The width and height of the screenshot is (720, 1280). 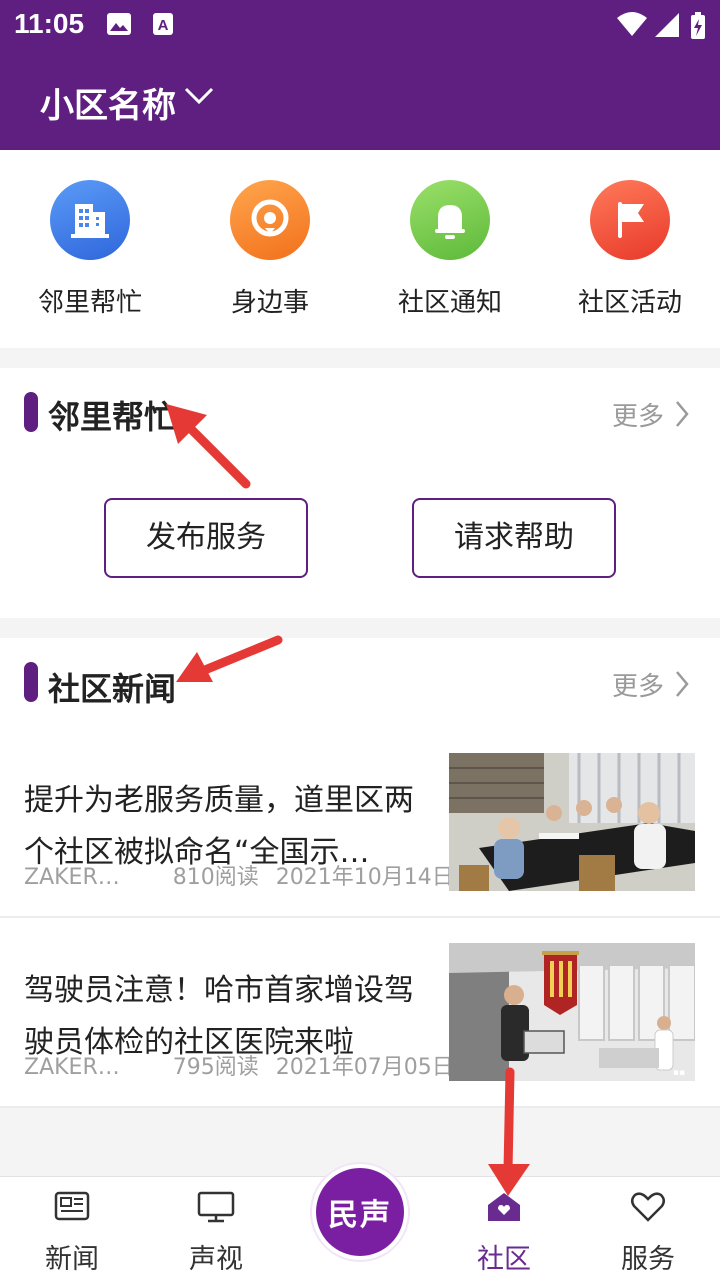 I want to click on quick-action-nearby: 身边事, so click(x=270, y=255).